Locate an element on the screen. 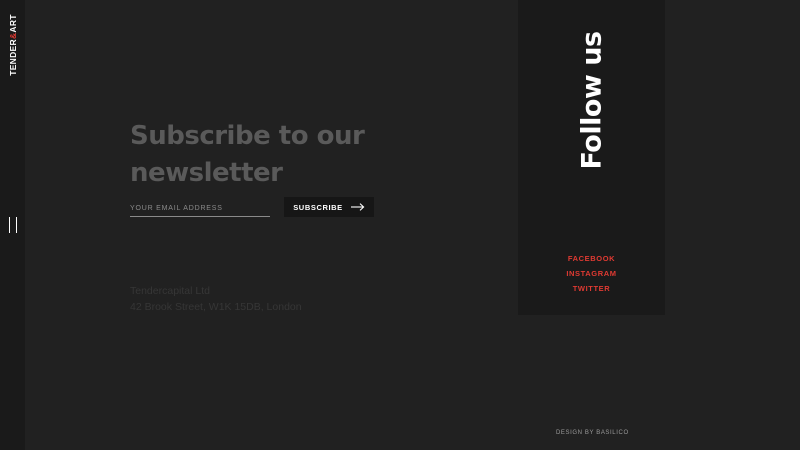  design-credit-link: DESIGN BY BASILICO is located at coordinates (592, 433).